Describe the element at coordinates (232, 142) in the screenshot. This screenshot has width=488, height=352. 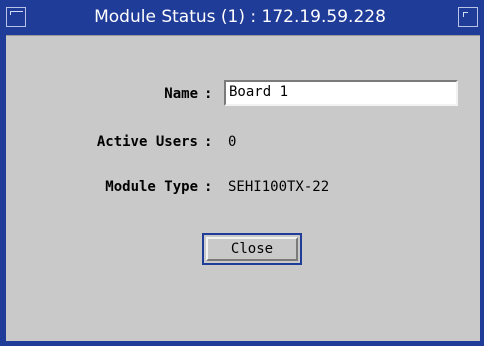
I see `active-users-value: 0` at that location.